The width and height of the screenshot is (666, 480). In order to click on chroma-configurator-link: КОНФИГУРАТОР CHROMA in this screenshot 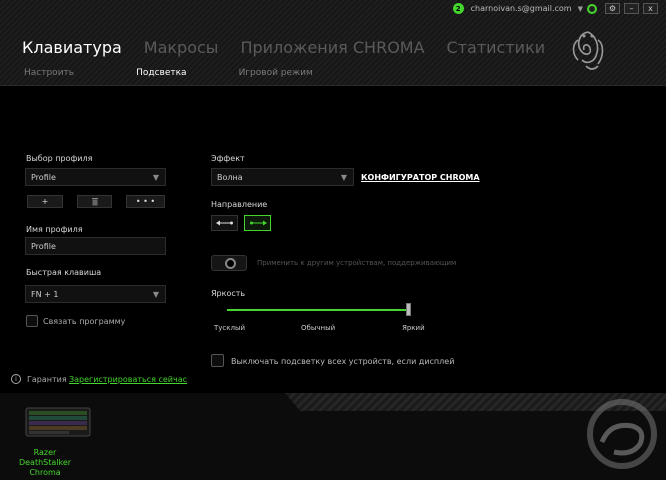, I will do `click(420, 177)`.